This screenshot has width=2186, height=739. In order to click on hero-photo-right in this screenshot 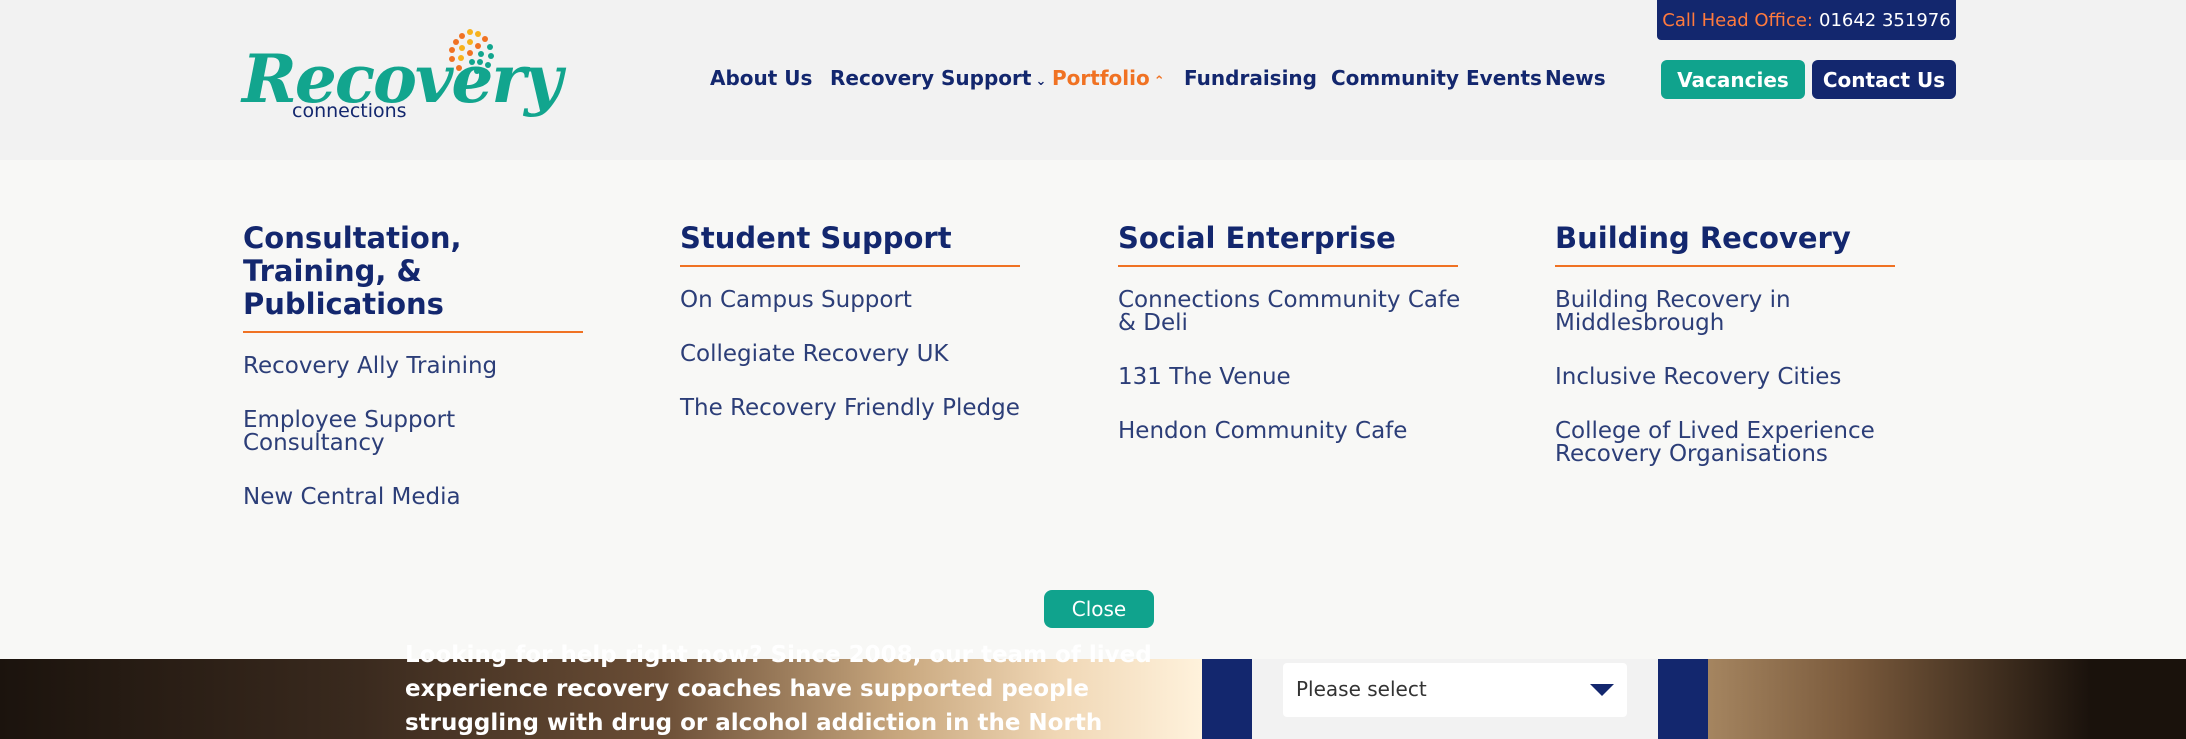, I will do `click(1947, 699)`.